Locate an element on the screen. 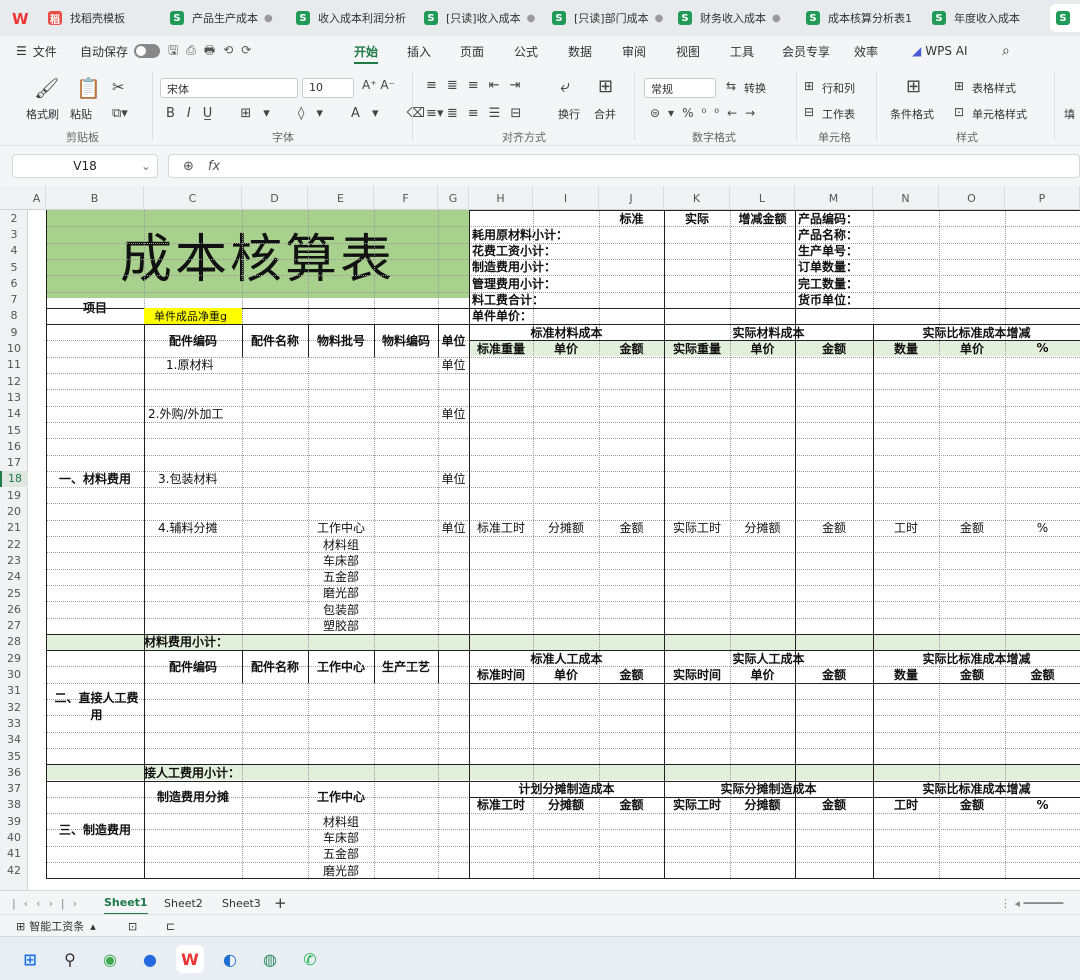 The image size is (1080, 980). tab-doc-6: S 成本核算分析表1 is located at coordinates (861, 18).